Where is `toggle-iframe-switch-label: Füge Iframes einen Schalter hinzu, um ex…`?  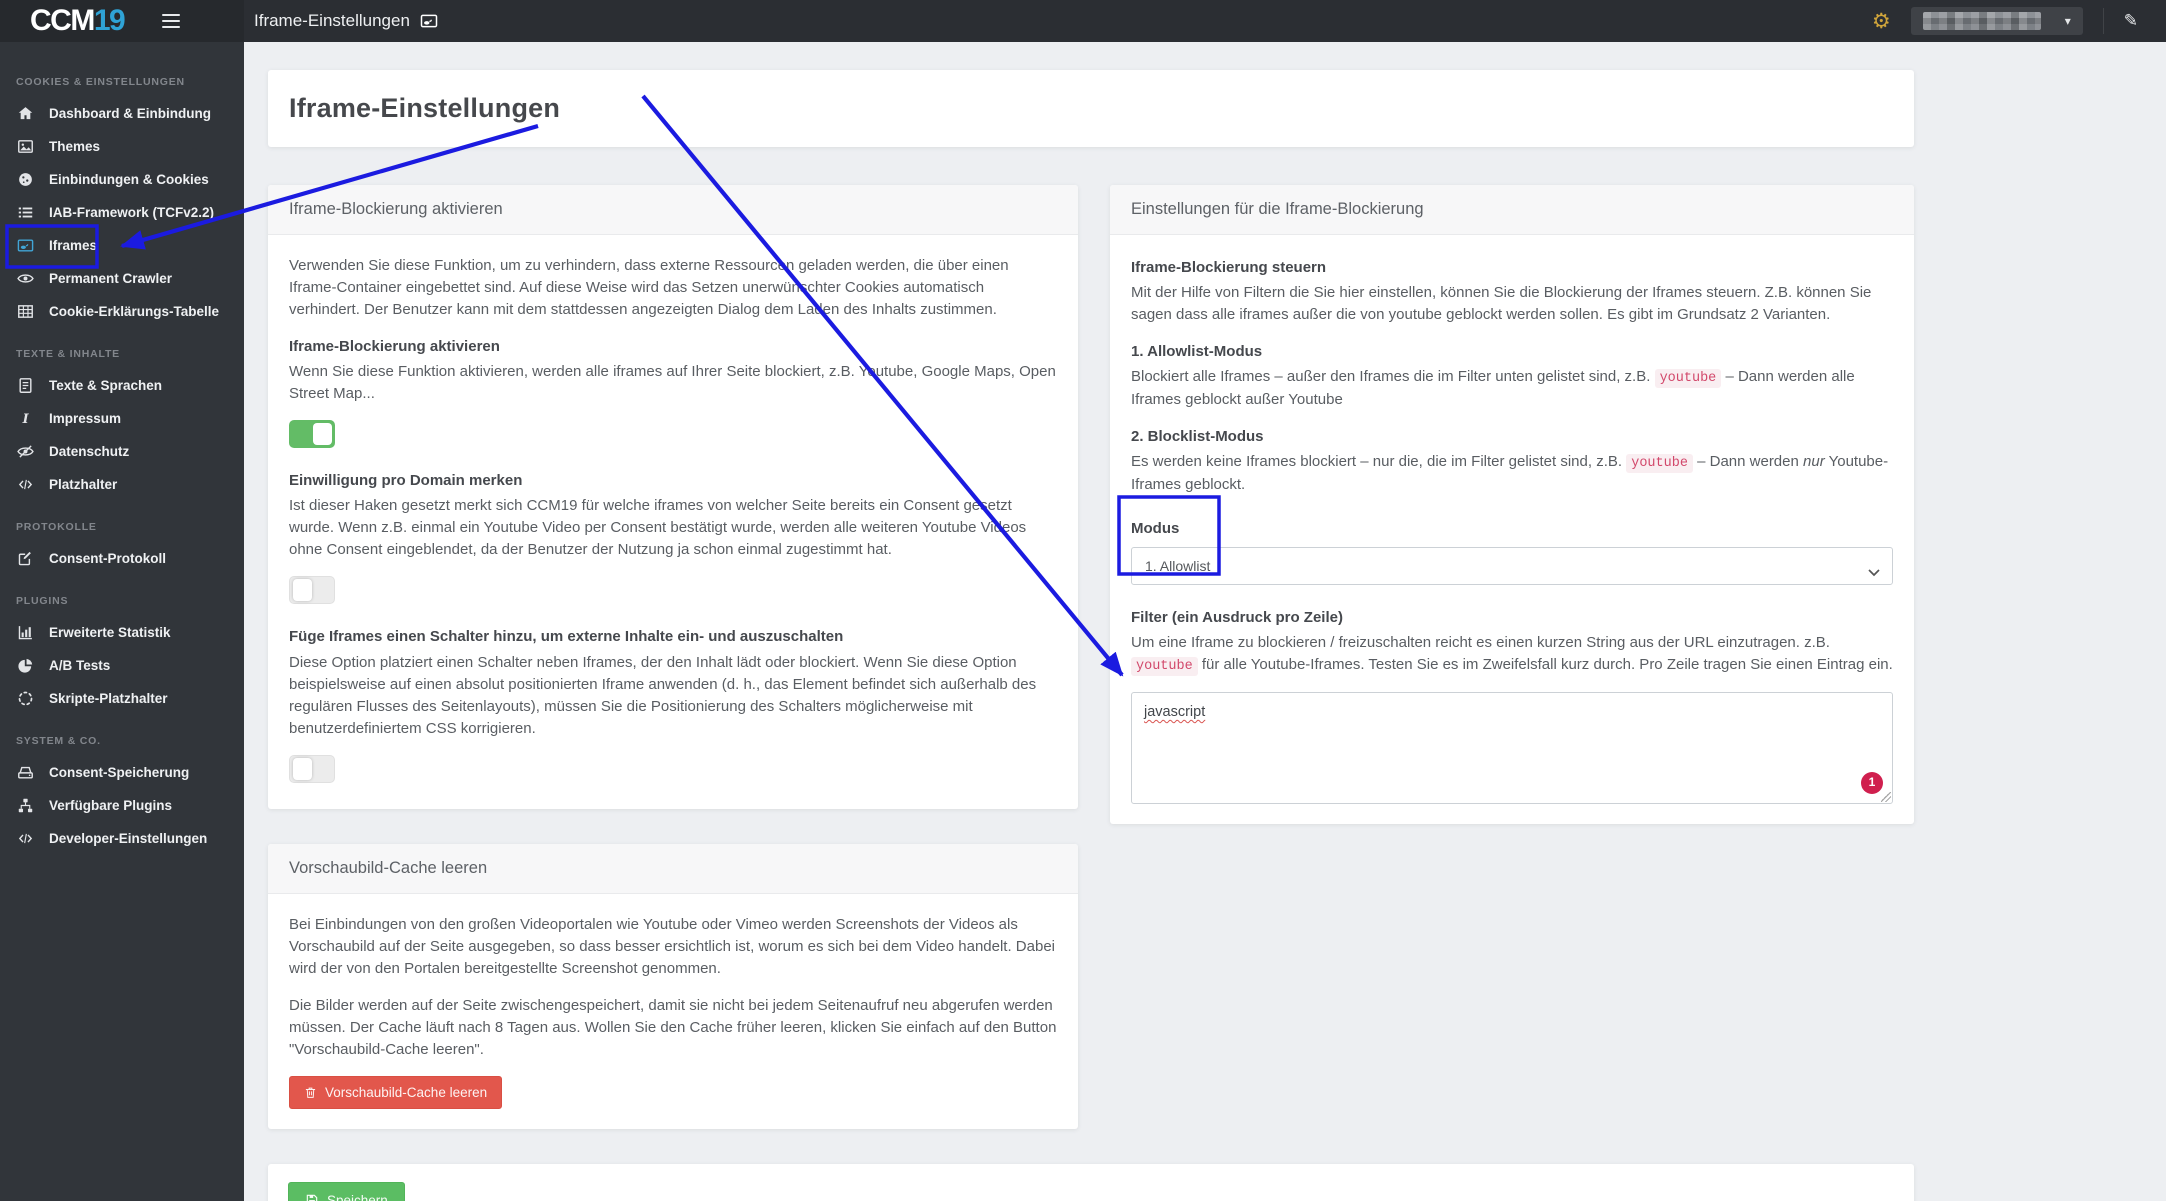
toggle-iframe-switch-label: Füge Iframes einen Schalter hinzu, um ex… is located at coordinates (566, 637).